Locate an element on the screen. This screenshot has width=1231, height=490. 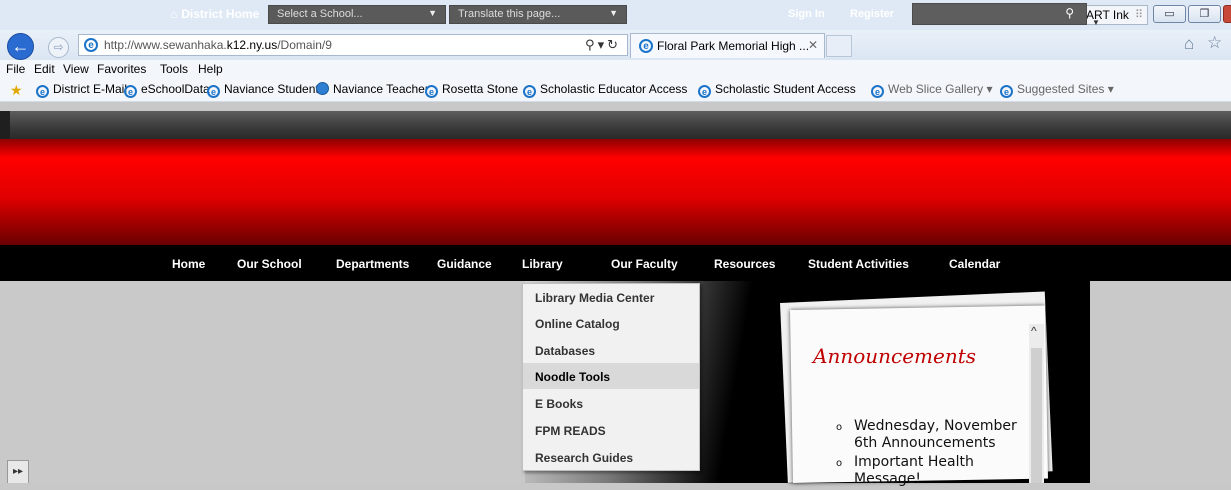
menu-help: Help is located at coordinates (210, 69).